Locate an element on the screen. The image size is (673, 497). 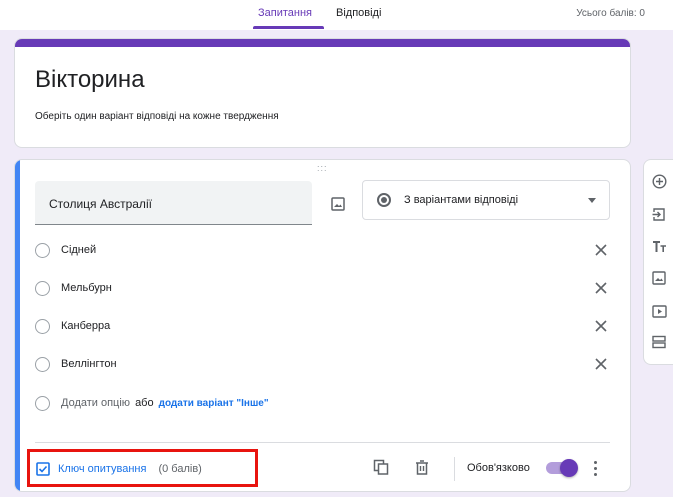
add-question-icon is located at coordinates (659, 181).